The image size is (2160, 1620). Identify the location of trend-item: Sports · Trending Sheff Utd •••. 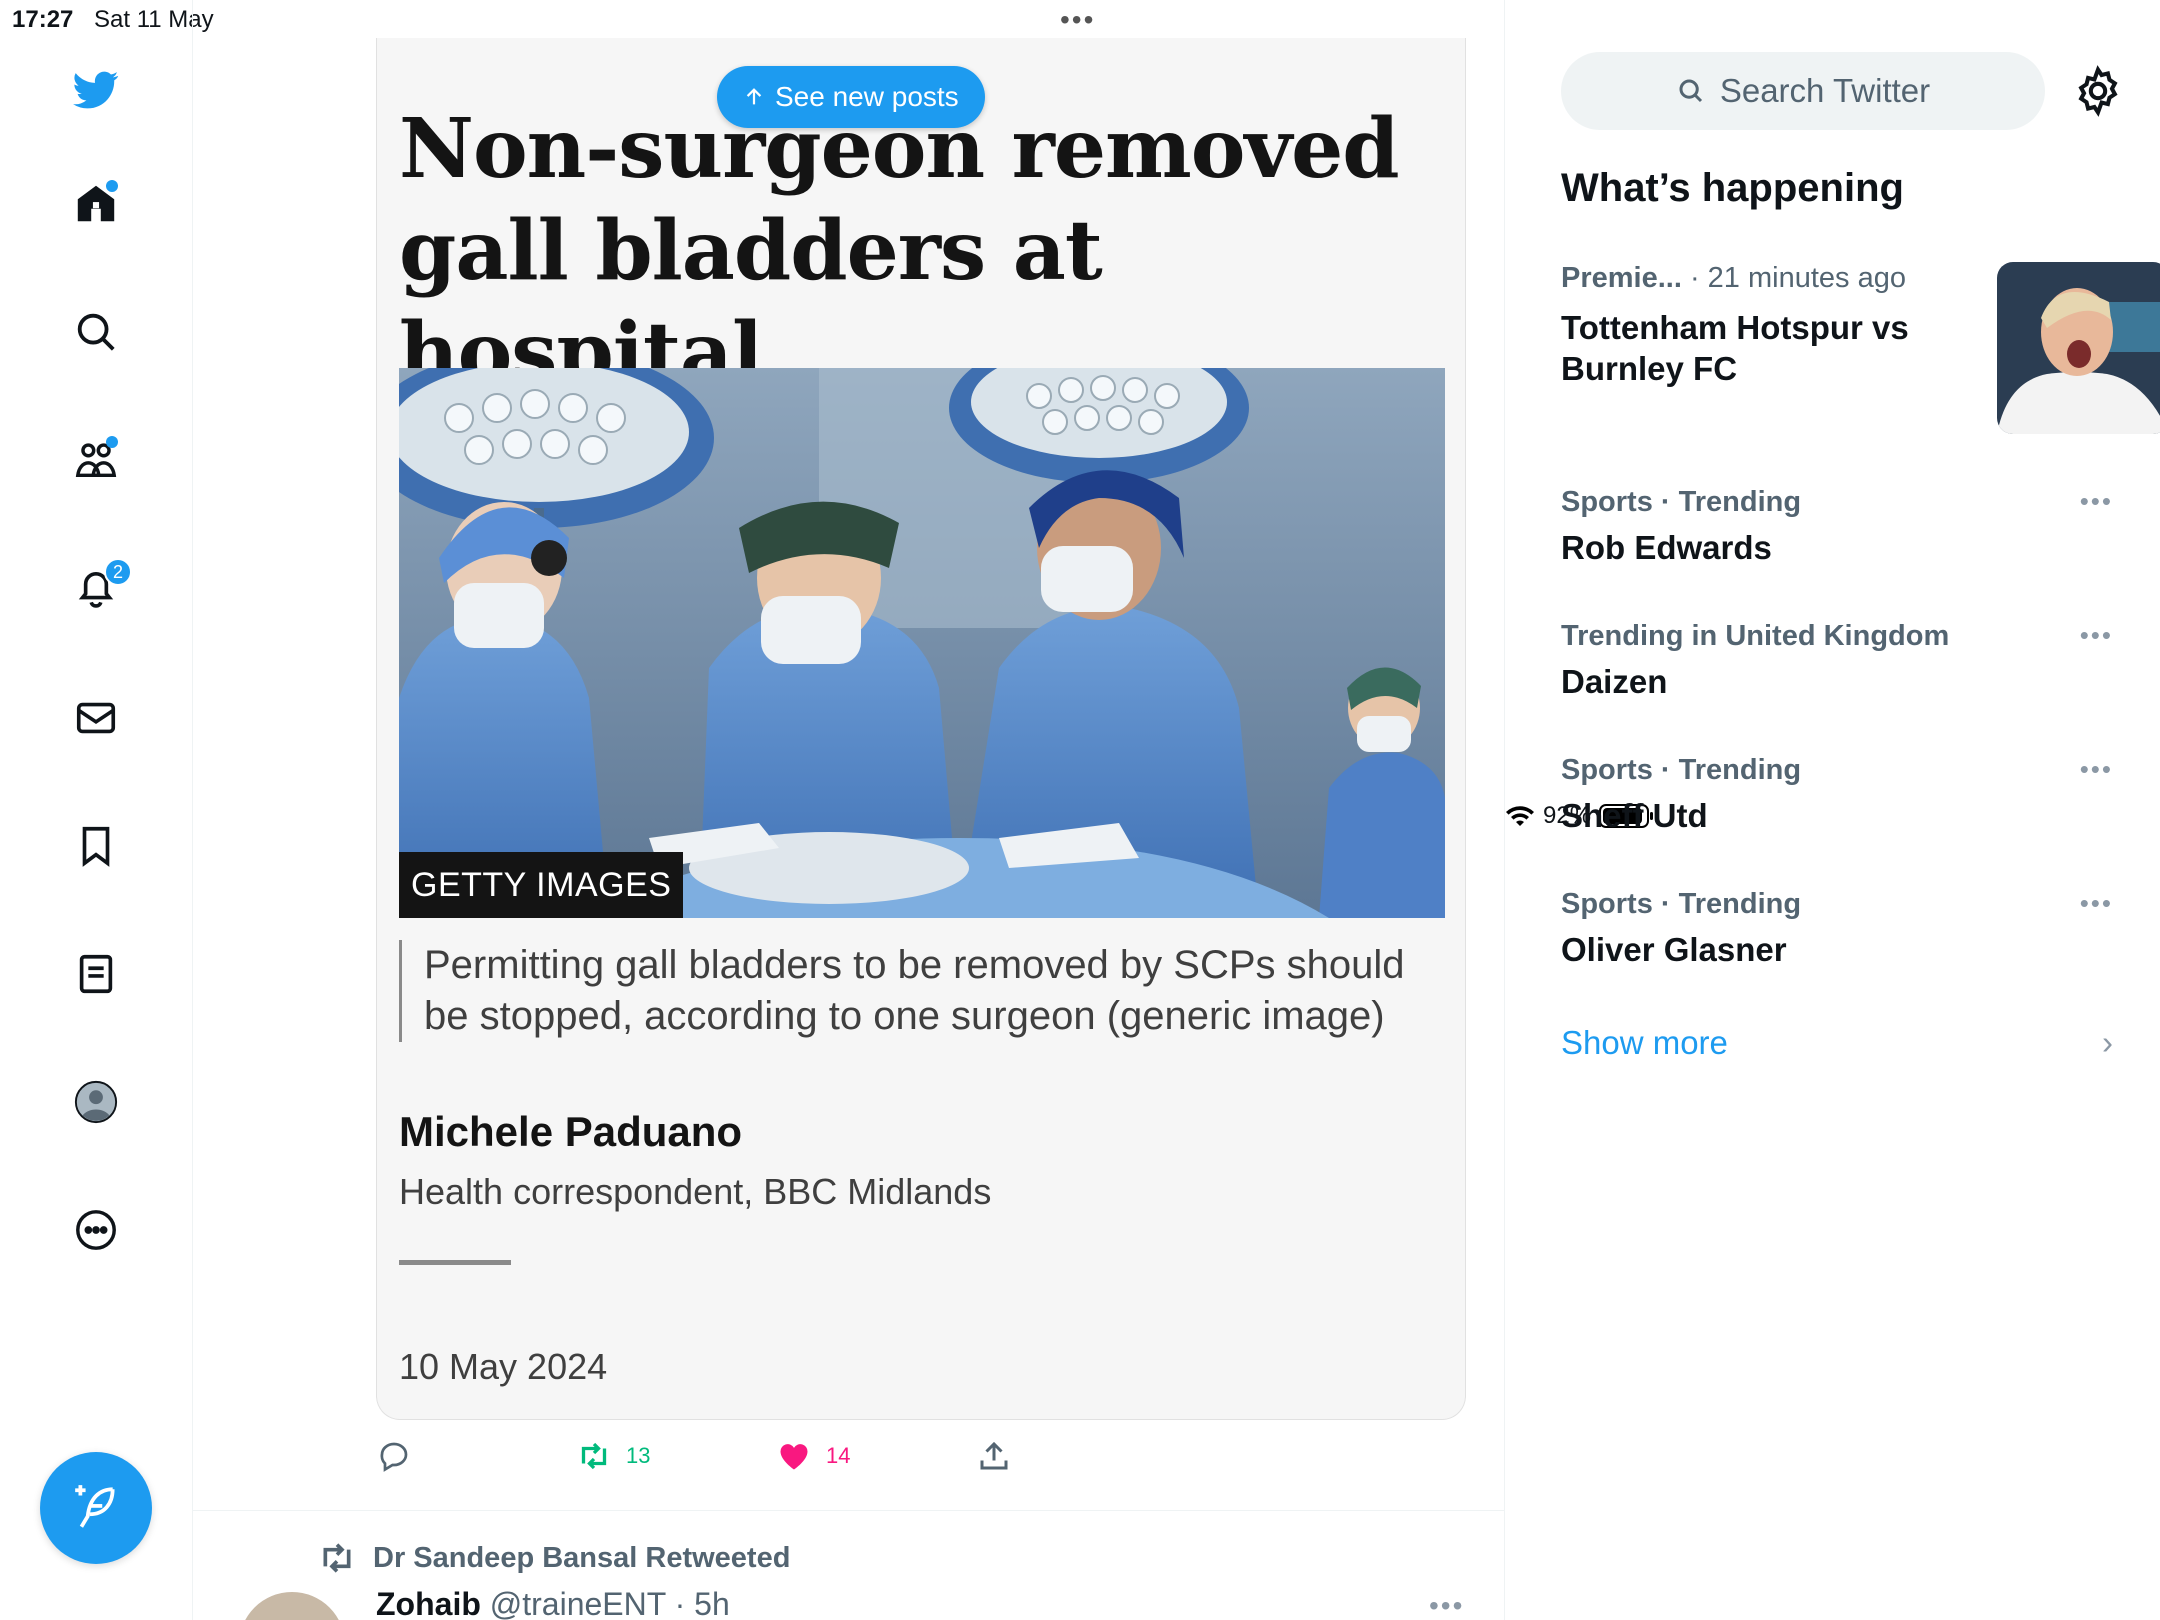
(1837, 794).